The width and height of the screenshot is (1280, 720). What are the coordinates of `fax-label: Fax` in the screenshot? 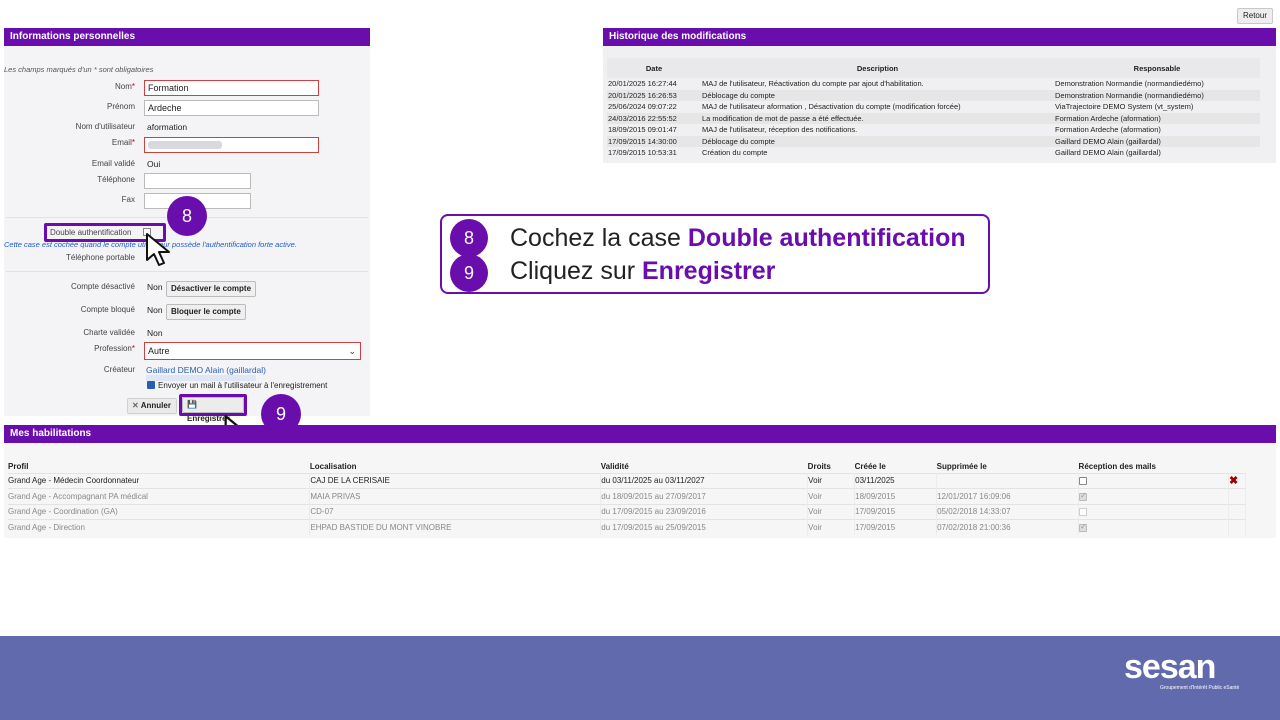 It's located at (128, 199).